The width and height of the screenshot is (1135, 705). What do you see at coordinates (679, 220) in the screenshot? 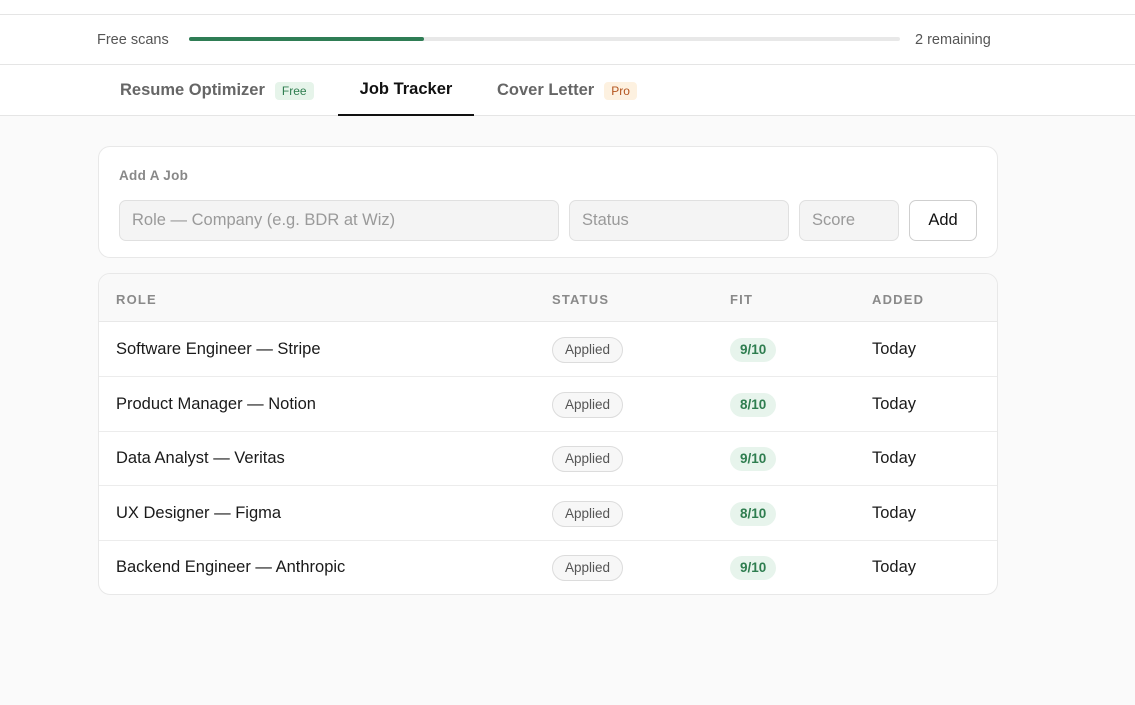
I see `status-input` at bounding box center [679, 220].